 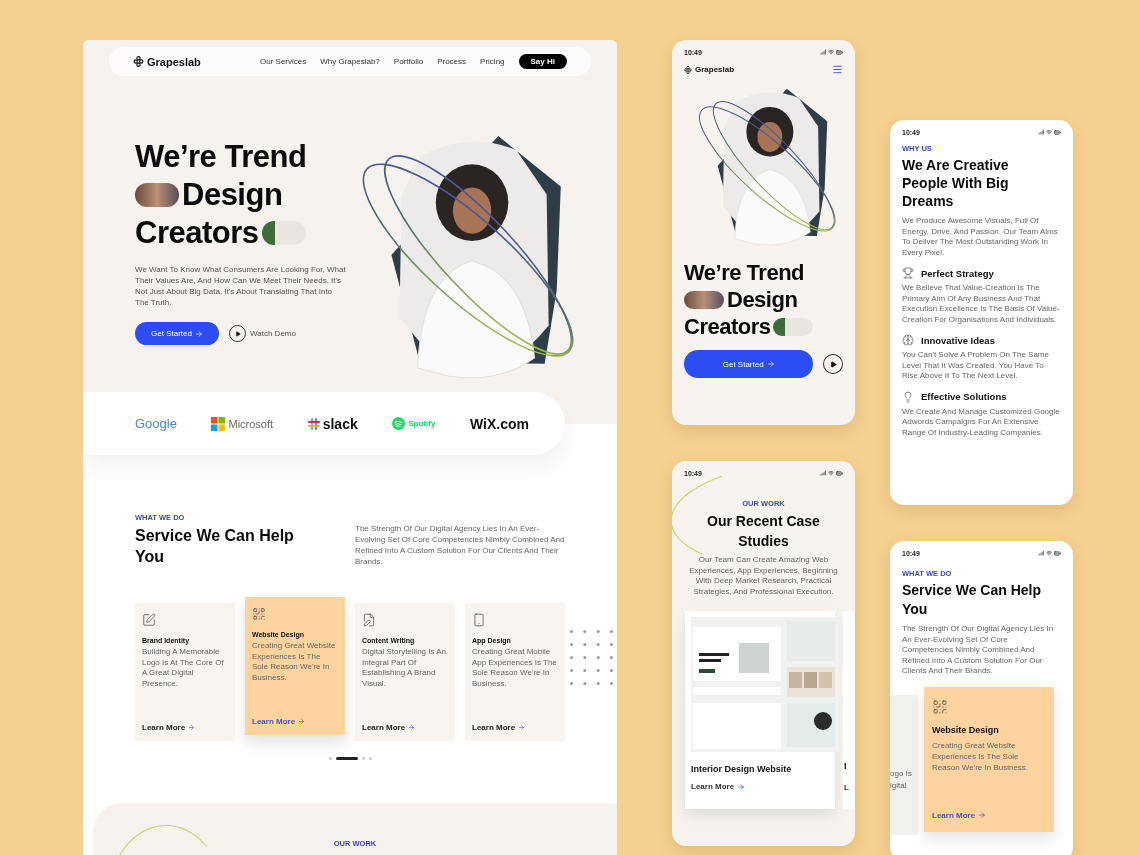 I want to click on feature-text: You Can't Solve A Problem On The Same Level That It Was Created. You Have To Rise Above It To The Next Level., so click(x=976, y=366).